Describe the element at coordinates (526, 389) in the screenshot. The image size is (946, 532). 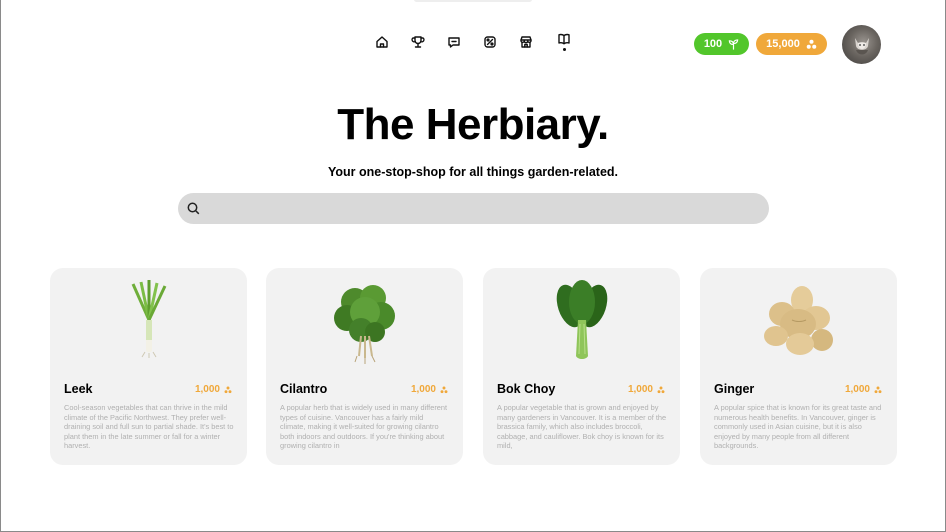
I see `card-name: Bok Choy` at that location.